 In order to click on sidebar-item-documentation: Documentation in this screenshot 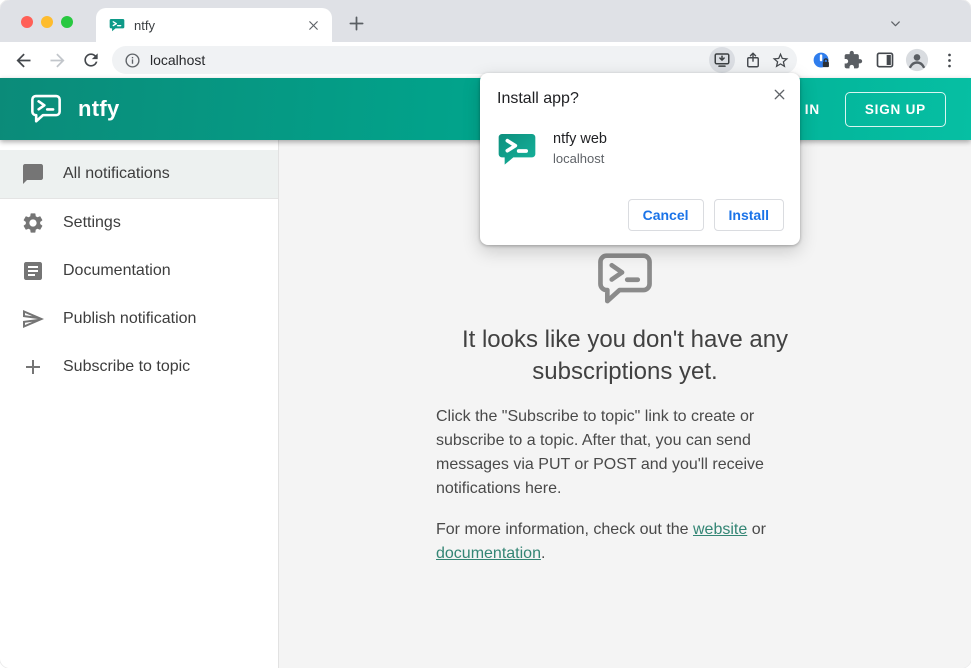, I will do `click(139, 271)`.